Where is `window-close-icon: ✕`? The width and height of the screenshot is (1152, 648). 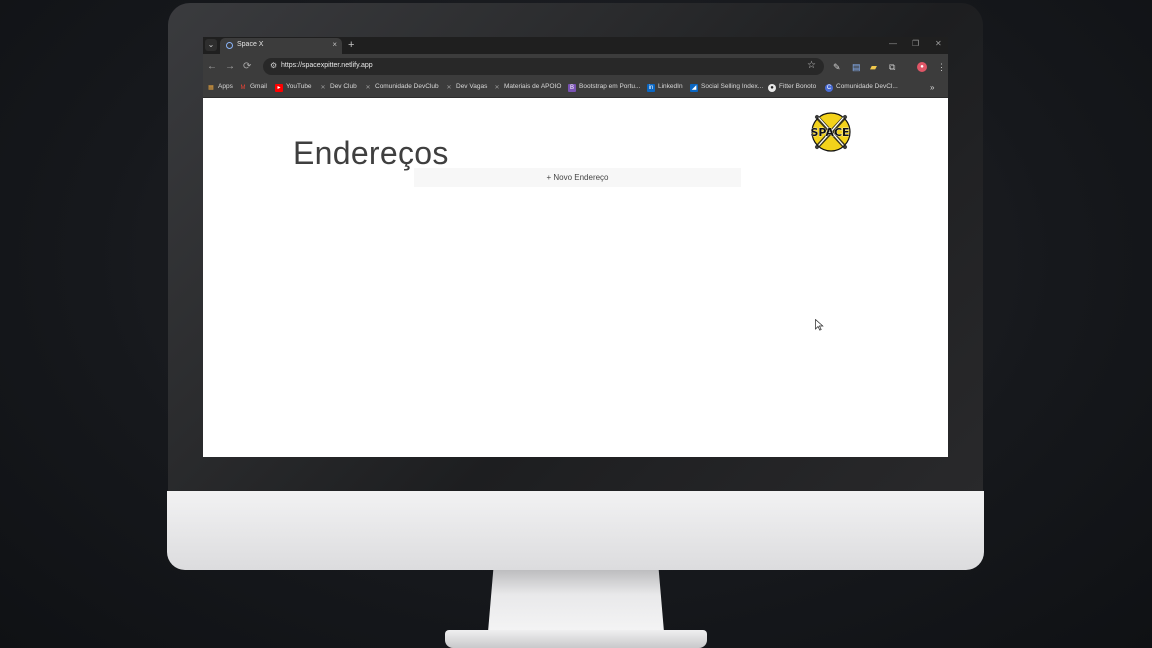 window-close-icon: ✕ is located at coordinates (938, 43).